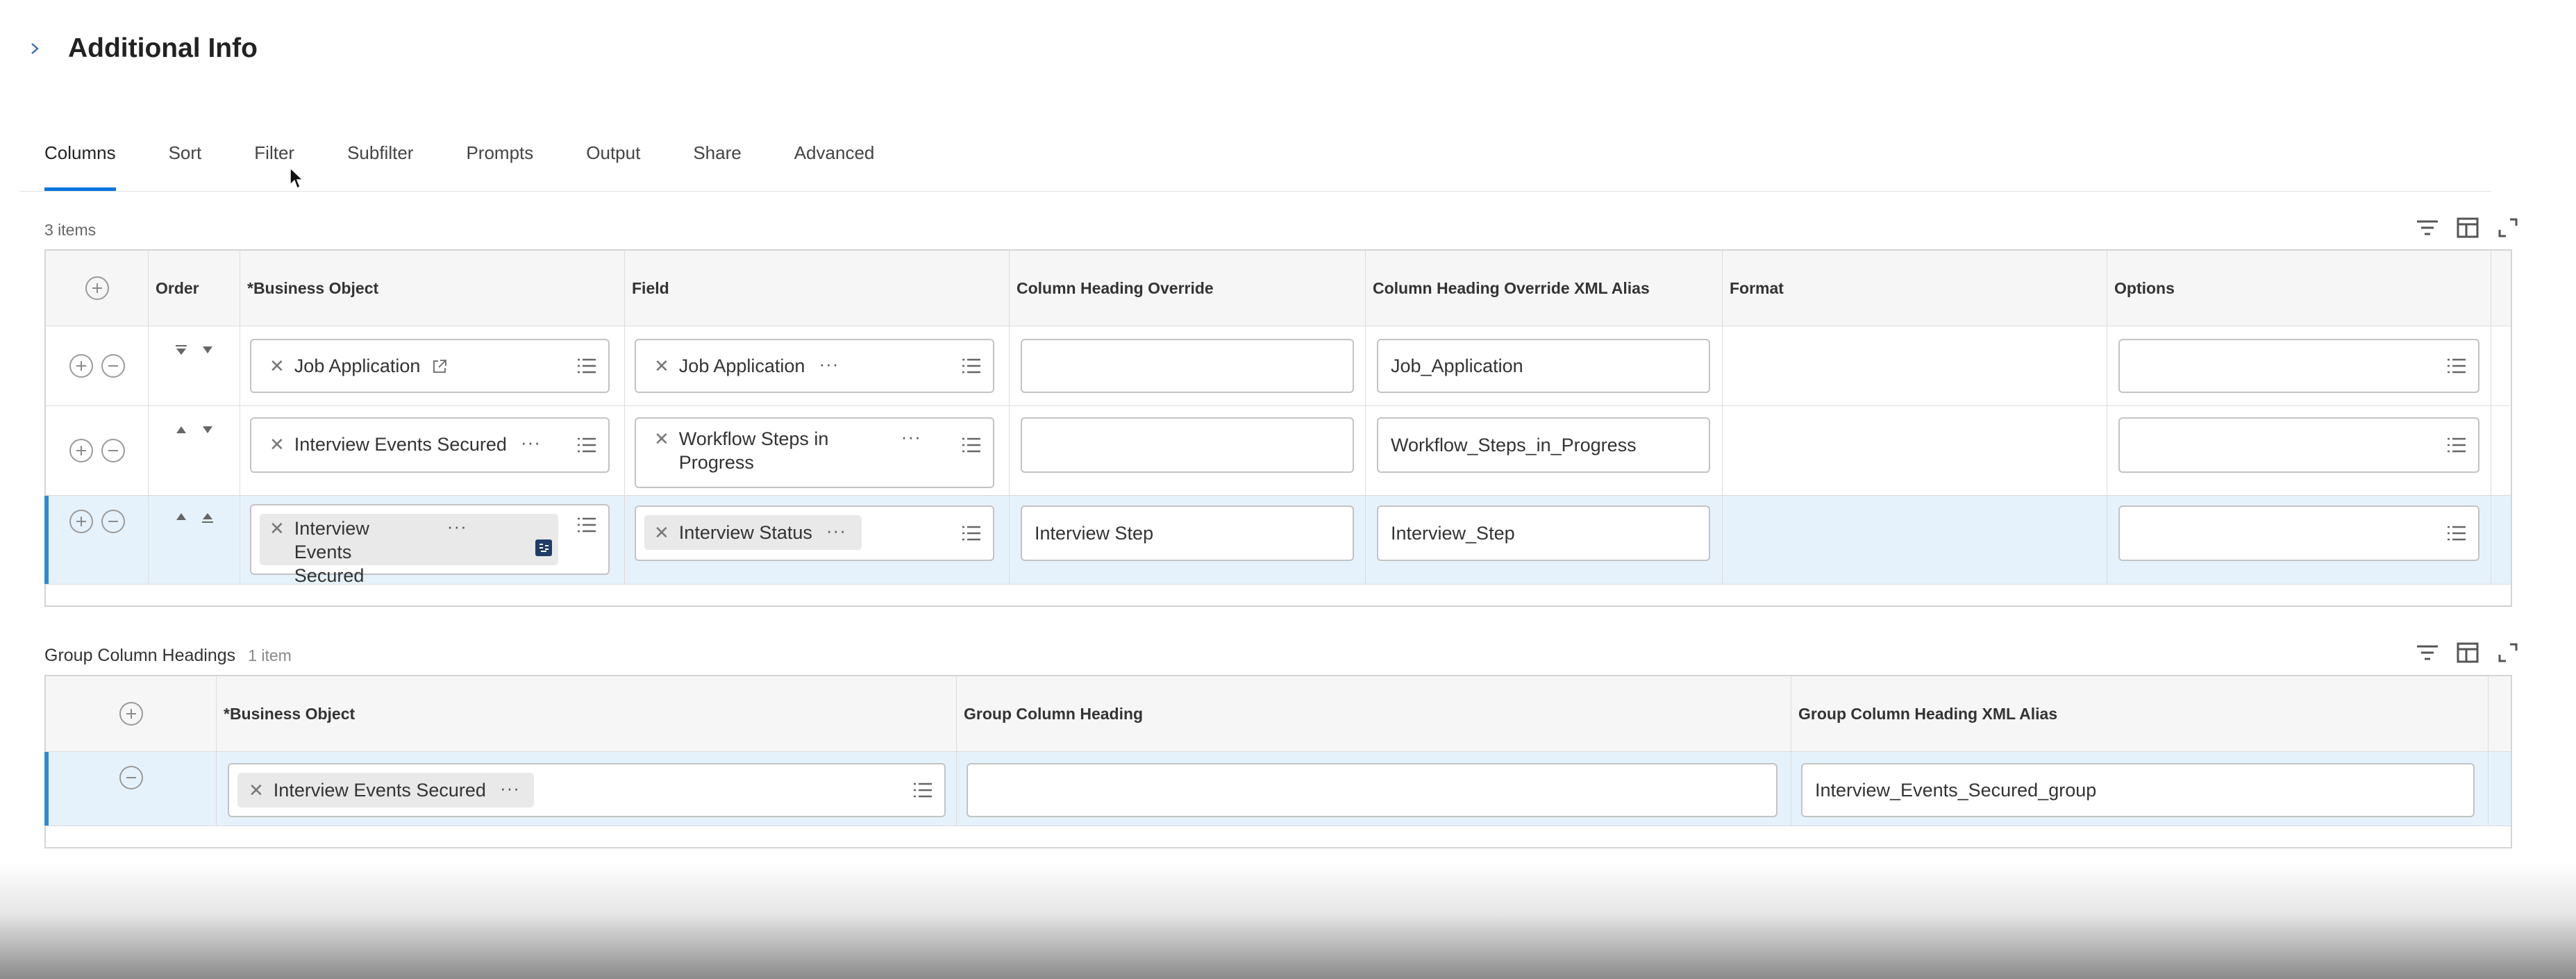 This screenshot has width=2576, height=979. I want to click on field-token: ✕ Job Application ···, so click(746, 366).